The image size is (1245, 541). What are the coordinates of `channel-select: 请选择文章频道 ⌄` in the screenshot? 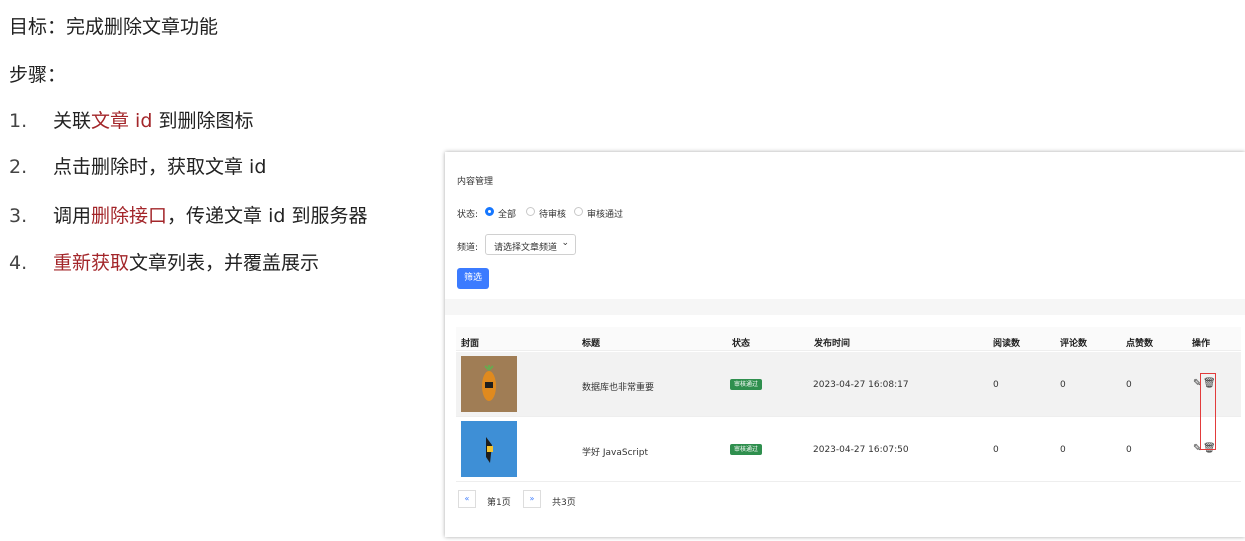 It's located at (530, 244).